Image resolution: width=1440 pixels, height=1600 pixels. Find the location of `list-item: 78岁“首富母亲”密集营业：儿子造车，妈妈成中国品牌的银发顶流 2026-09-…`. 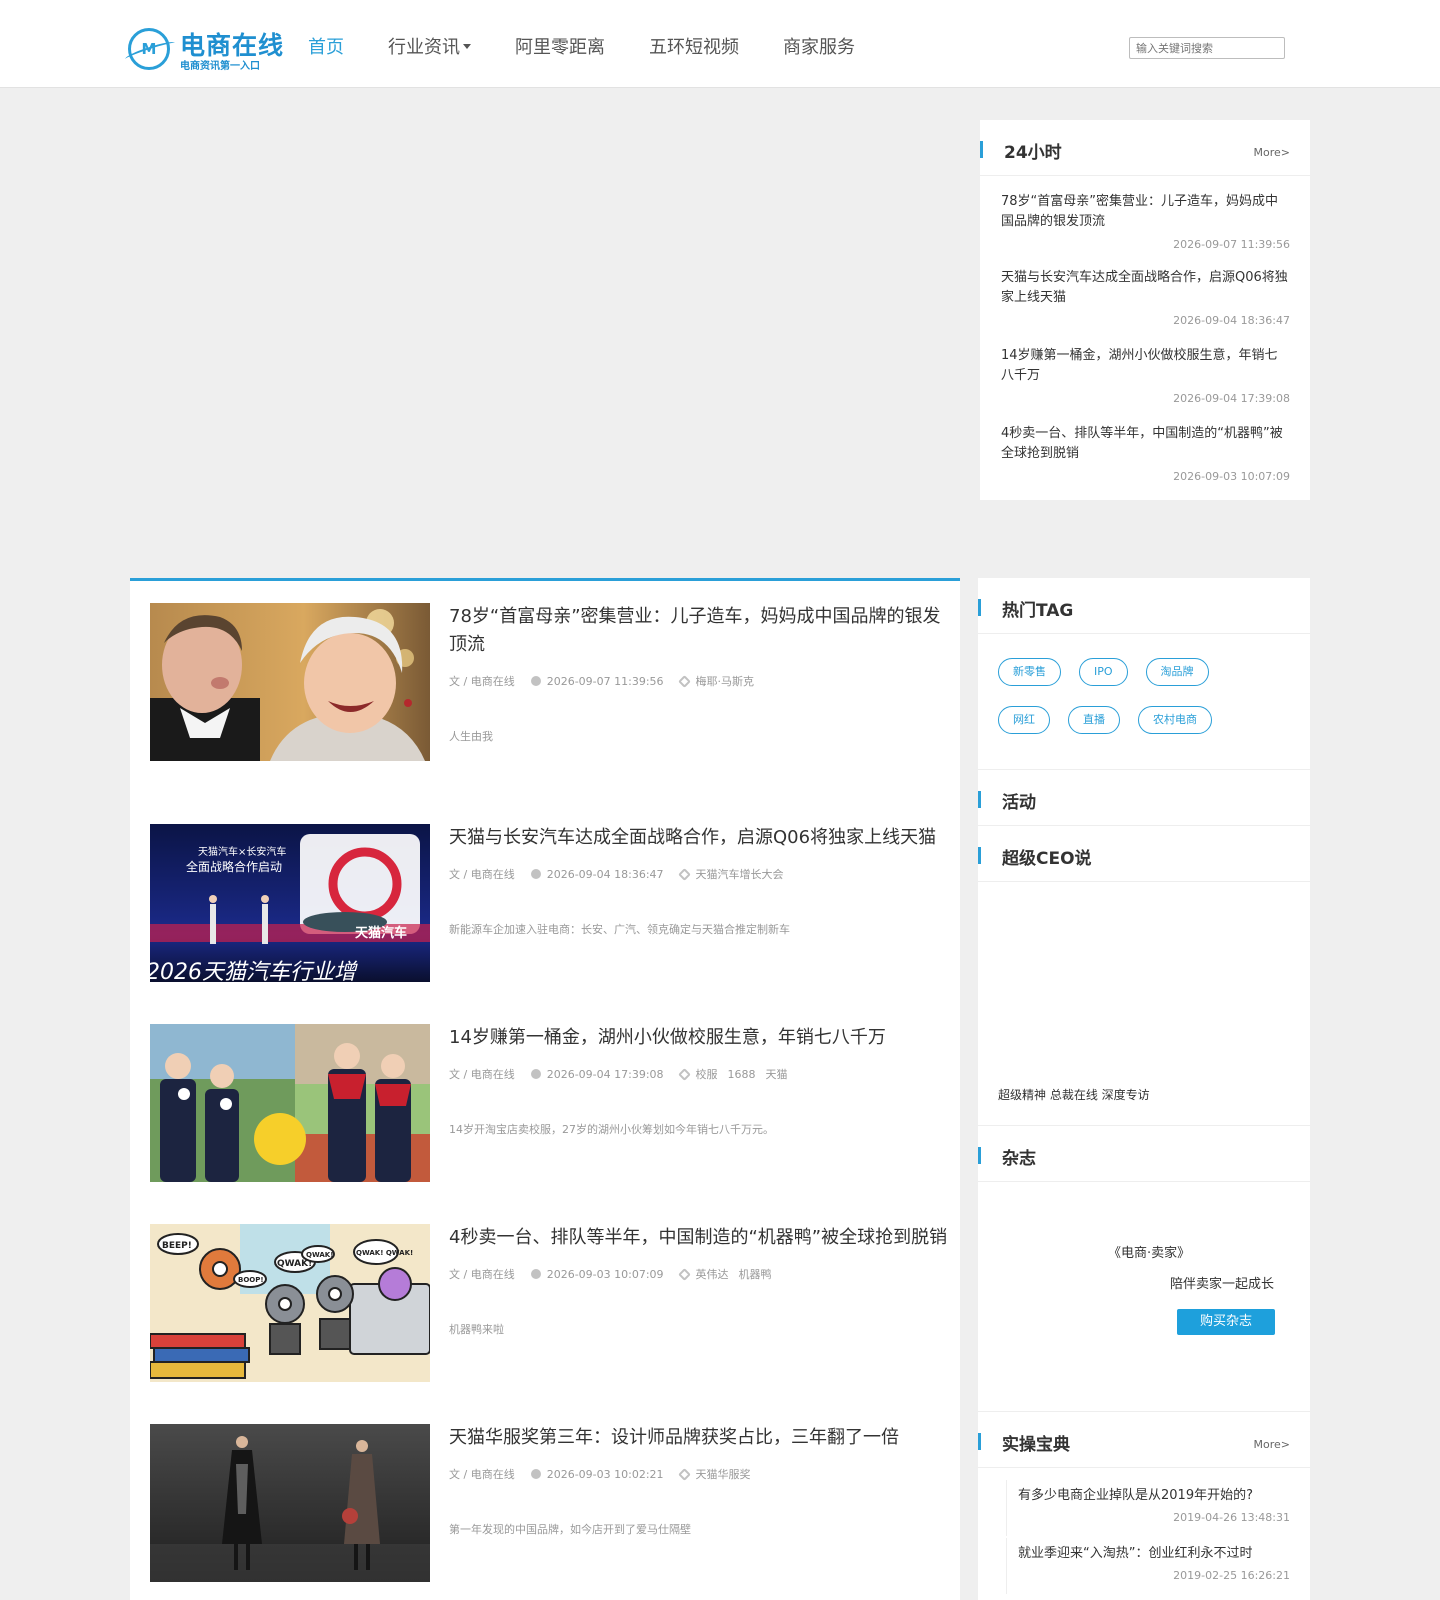

list-item: 78岁“首富母亲”密集营业：儿子造车，妈妈成中国品牌的银发顶流 2026-09-… is located at coordinates (1145, 215).